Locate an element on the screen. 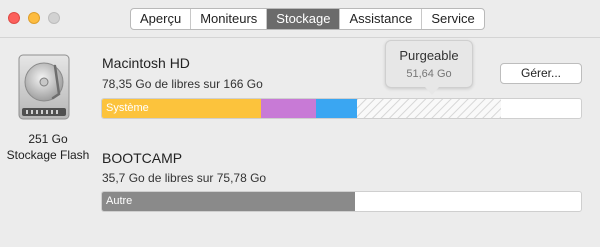 The height and width of the screenshot is (247, 600). close-window-button is located at coordinates (14, 18).